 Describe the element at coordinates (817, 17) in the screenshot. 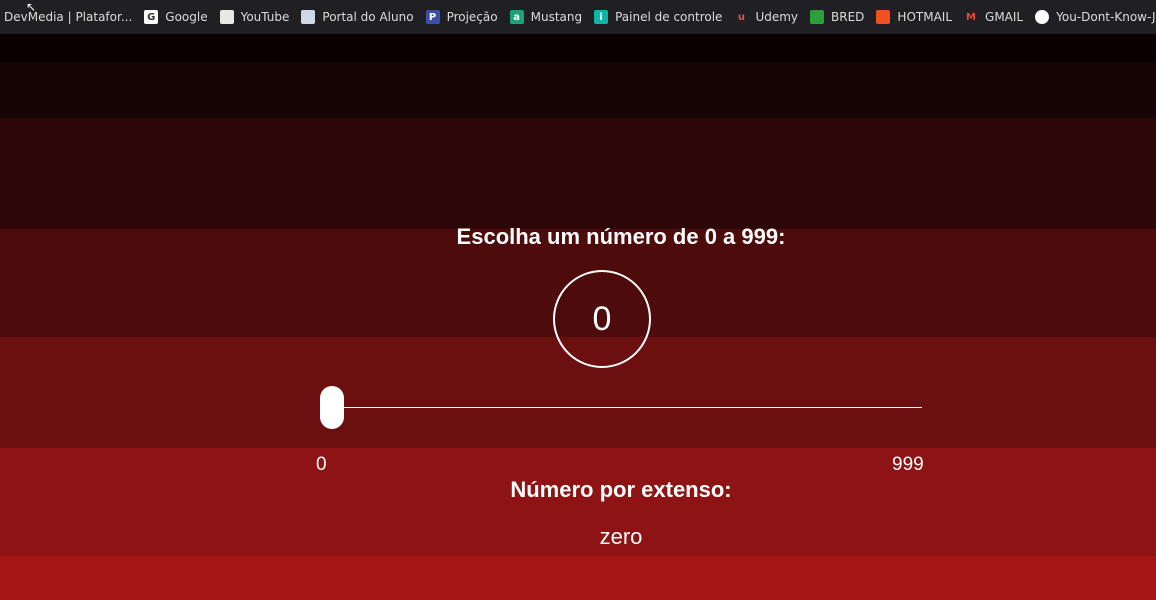

I see `flag-icon` at that location.